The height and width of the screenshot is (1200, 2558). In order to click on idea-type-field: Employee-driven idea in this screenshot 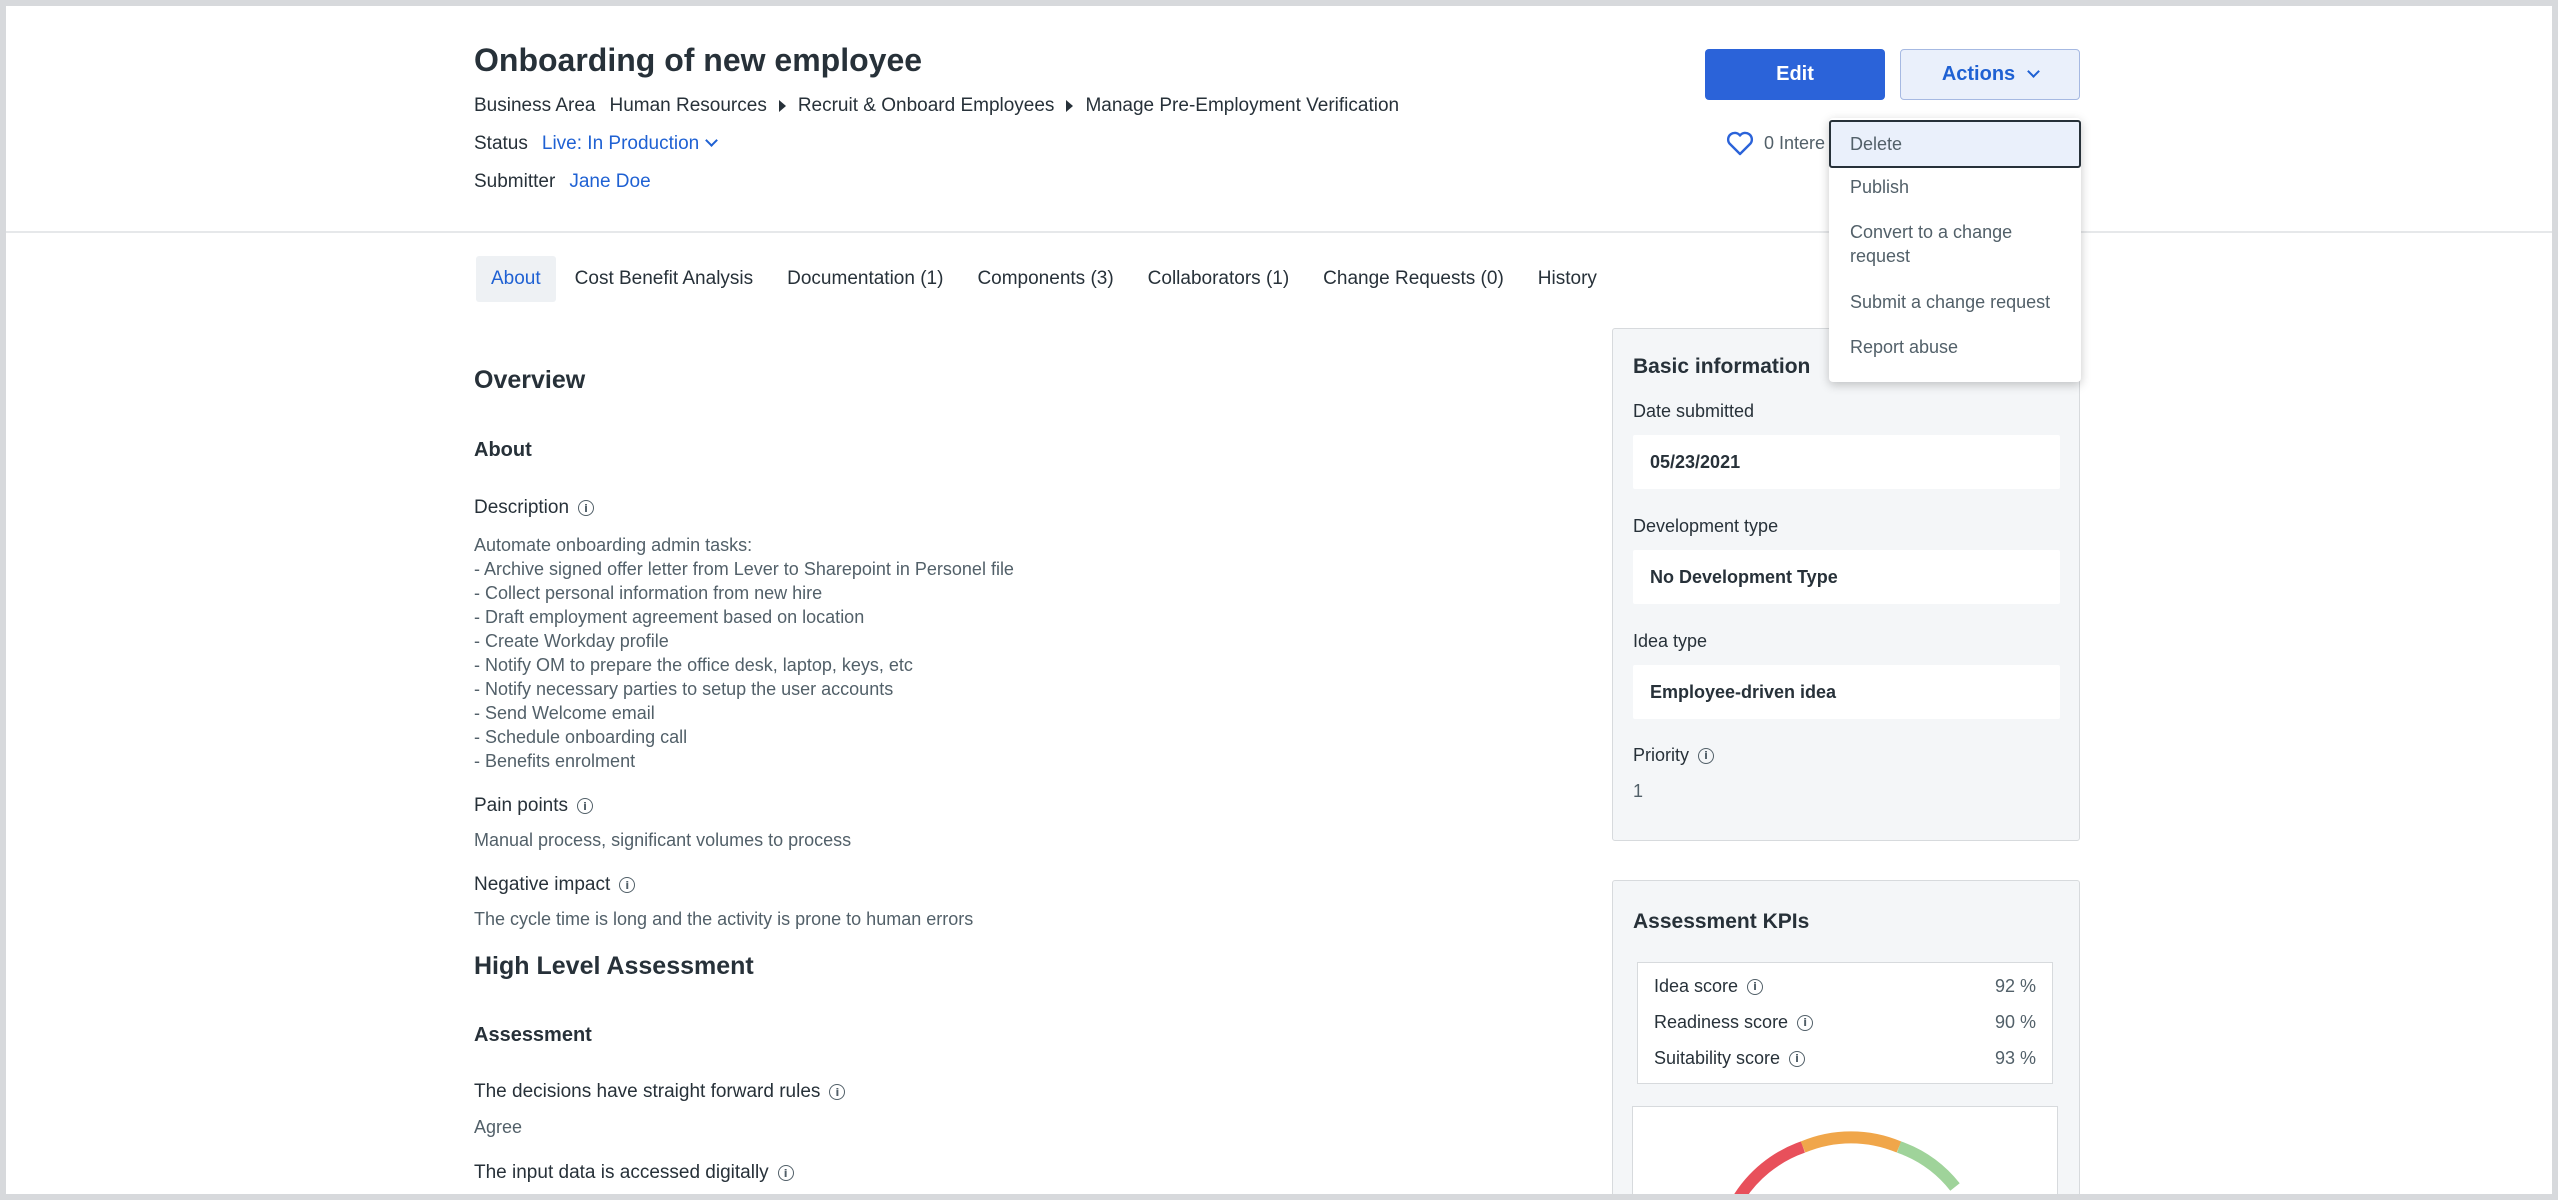, I will do `click(1846, 692)`.